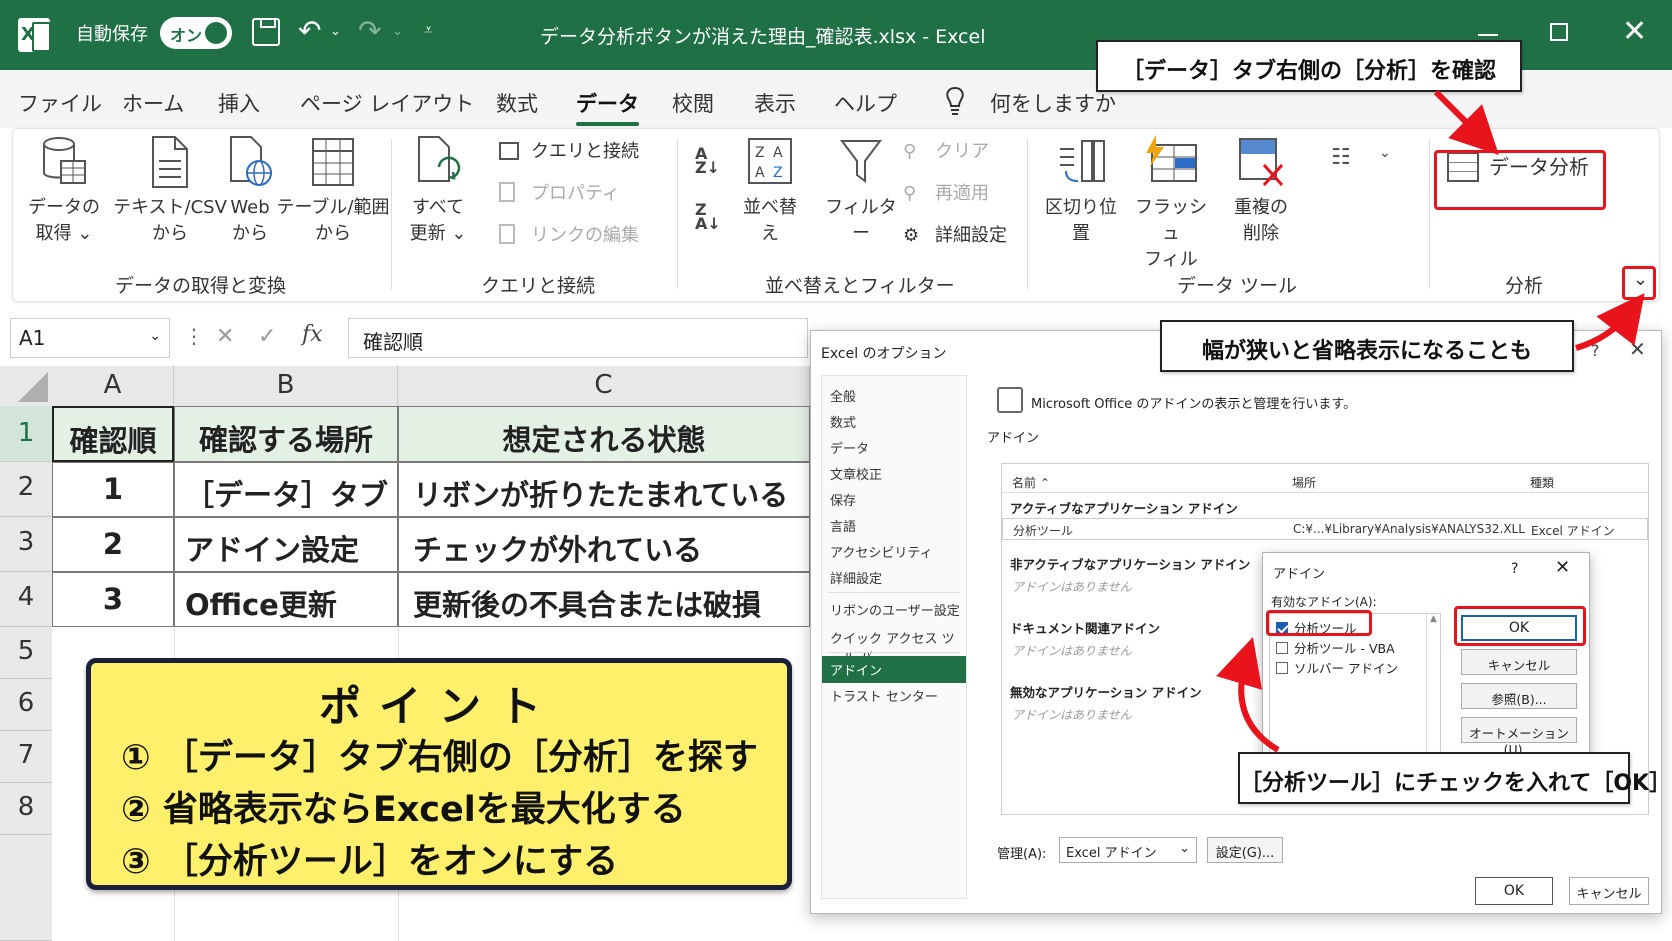  I want to click on col-header-type: 種類, so click(1542, 482).